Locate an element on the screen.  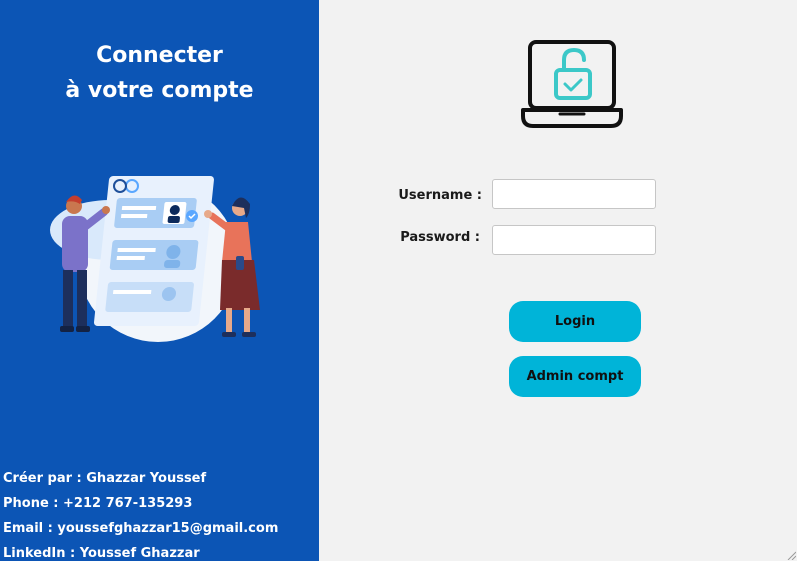
username-label: Username : is located at coordinates (440, 195).